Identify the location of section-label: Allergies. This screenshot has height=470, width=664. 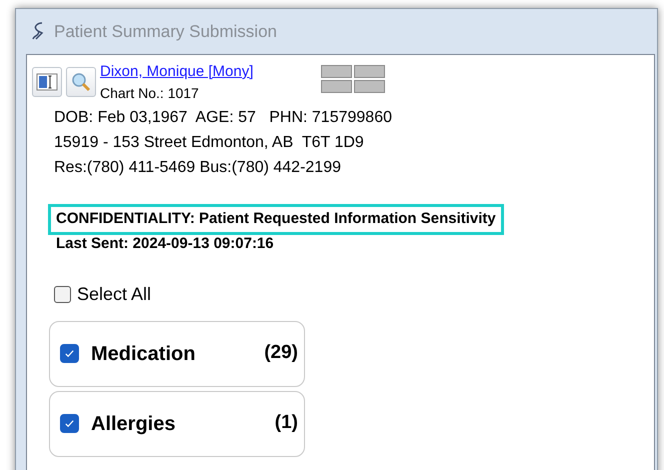
(133, 424).